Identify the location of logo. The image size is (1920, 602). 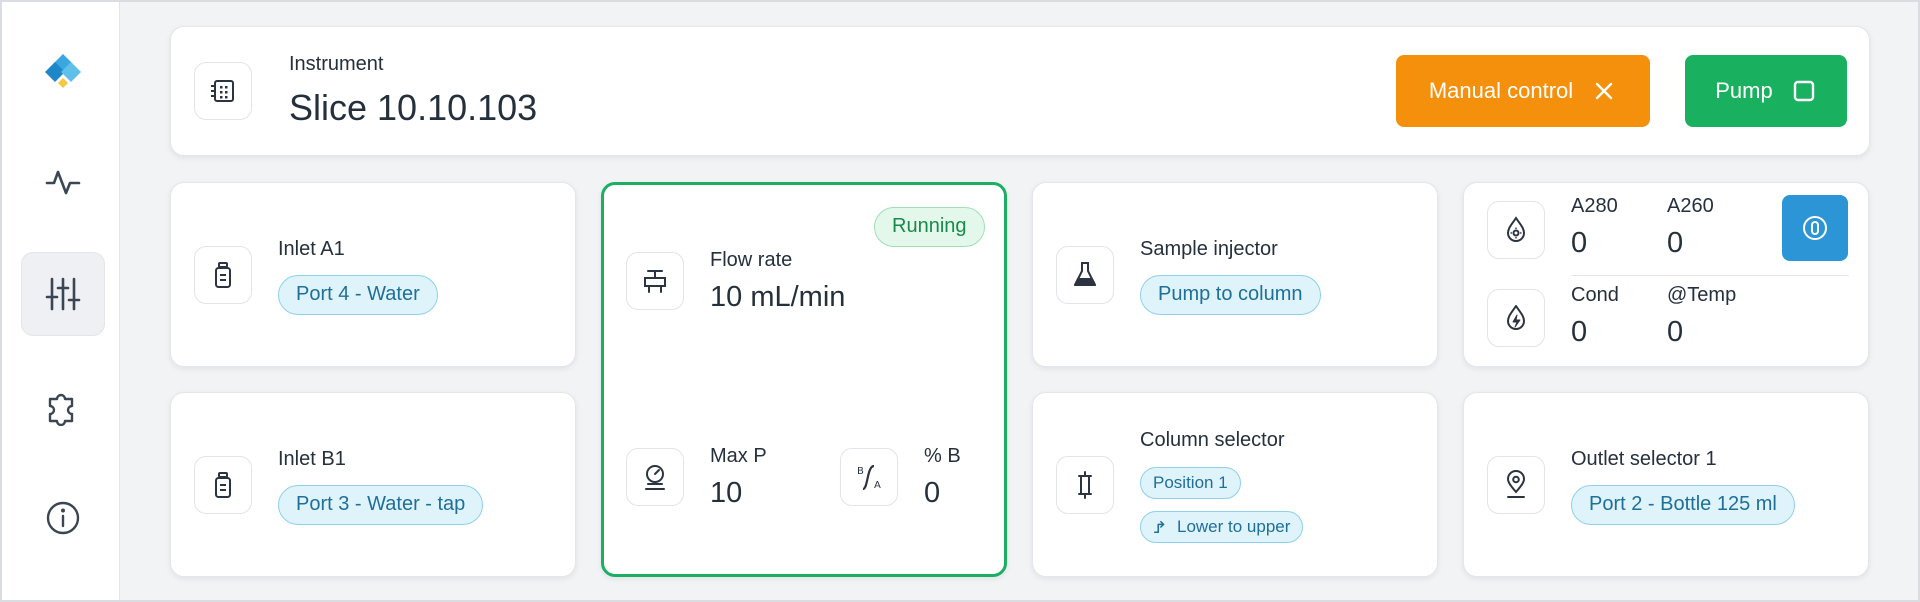
(63, 72).